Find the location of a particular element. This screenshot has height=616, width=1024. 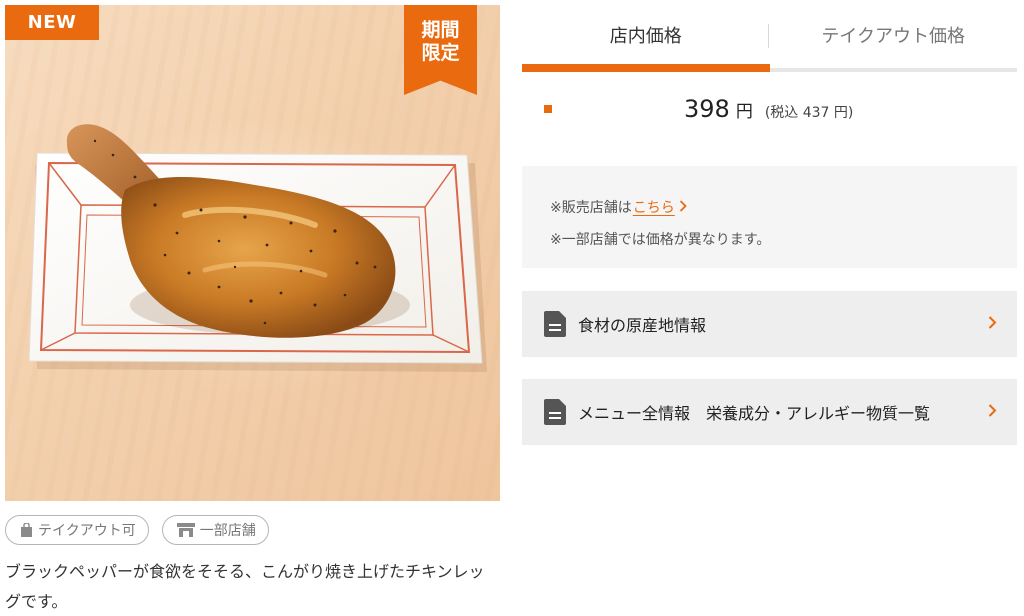

limited-badge-line2: 限定 is located at coordinates (440, 53).